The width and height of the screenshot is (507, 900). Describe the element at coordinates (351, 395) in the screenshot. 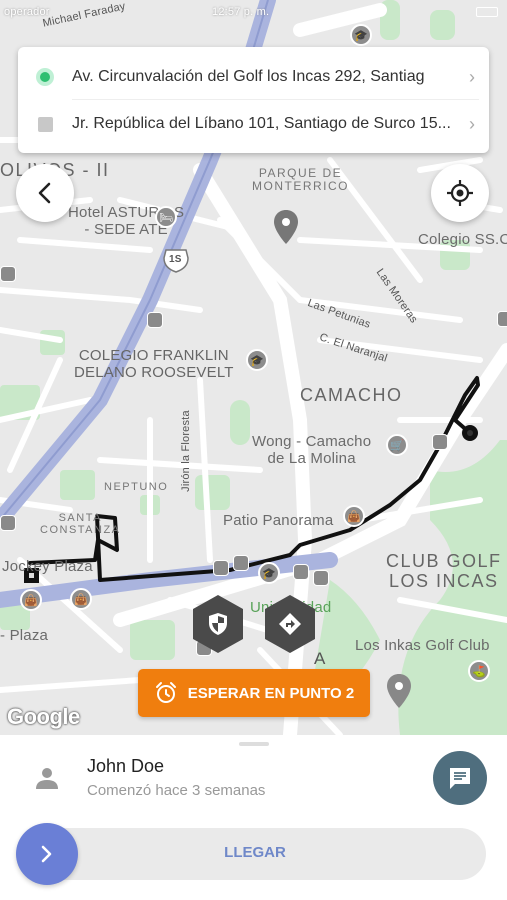

I see `map-label-district: CAMACHO` at that location.